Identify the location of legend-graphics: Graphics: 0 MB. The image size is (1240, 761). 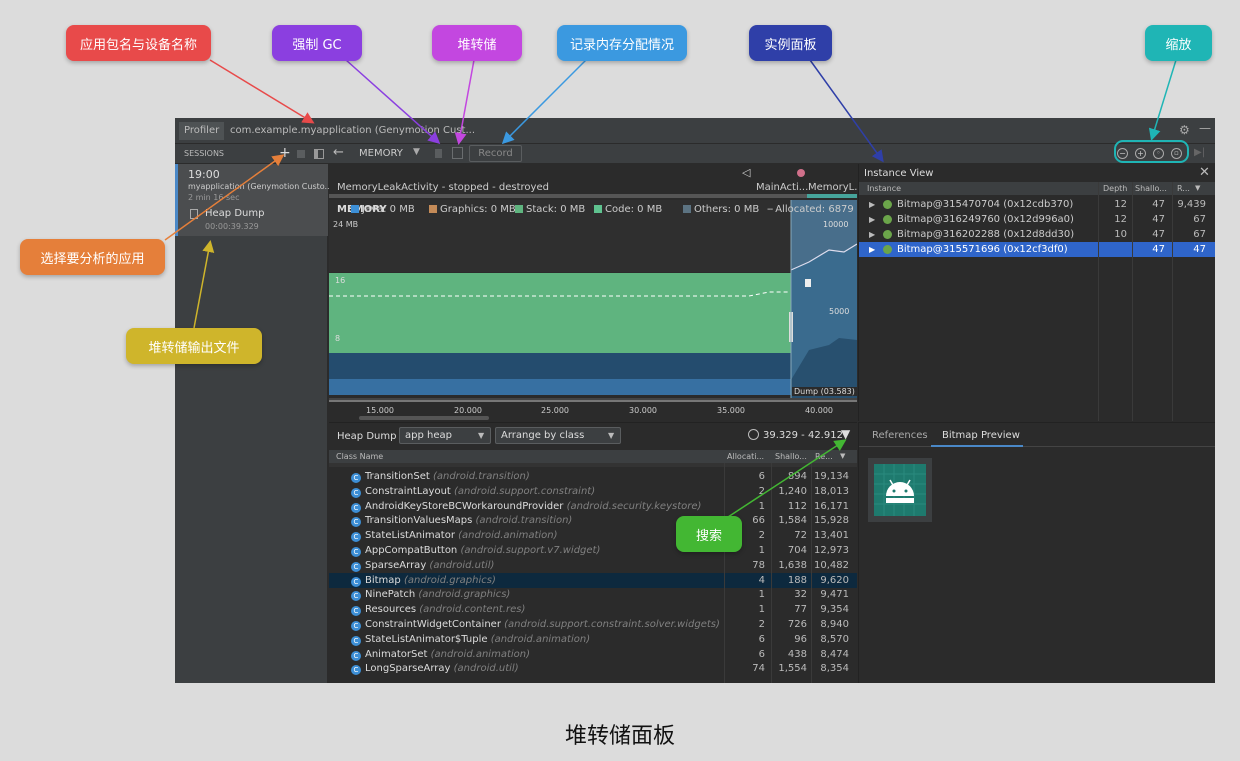
(478, 209).